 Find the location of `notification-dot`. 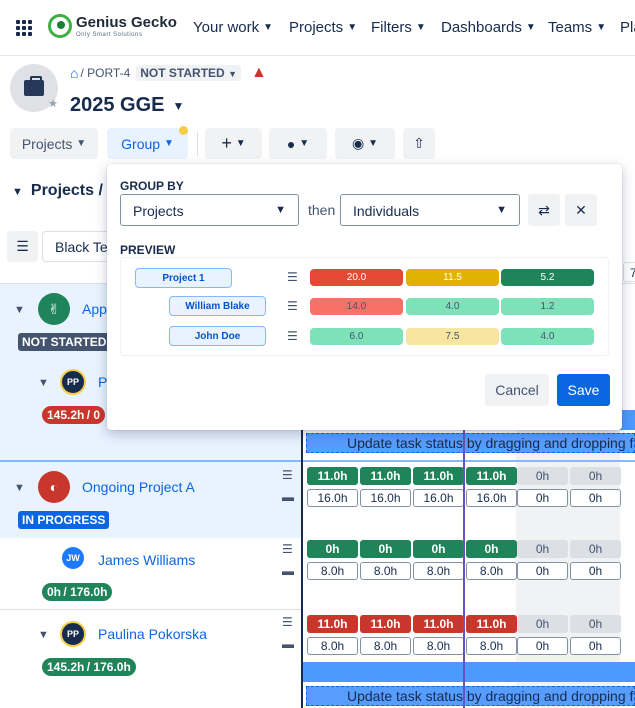

notification-dot is located at coordinates (183, 130).